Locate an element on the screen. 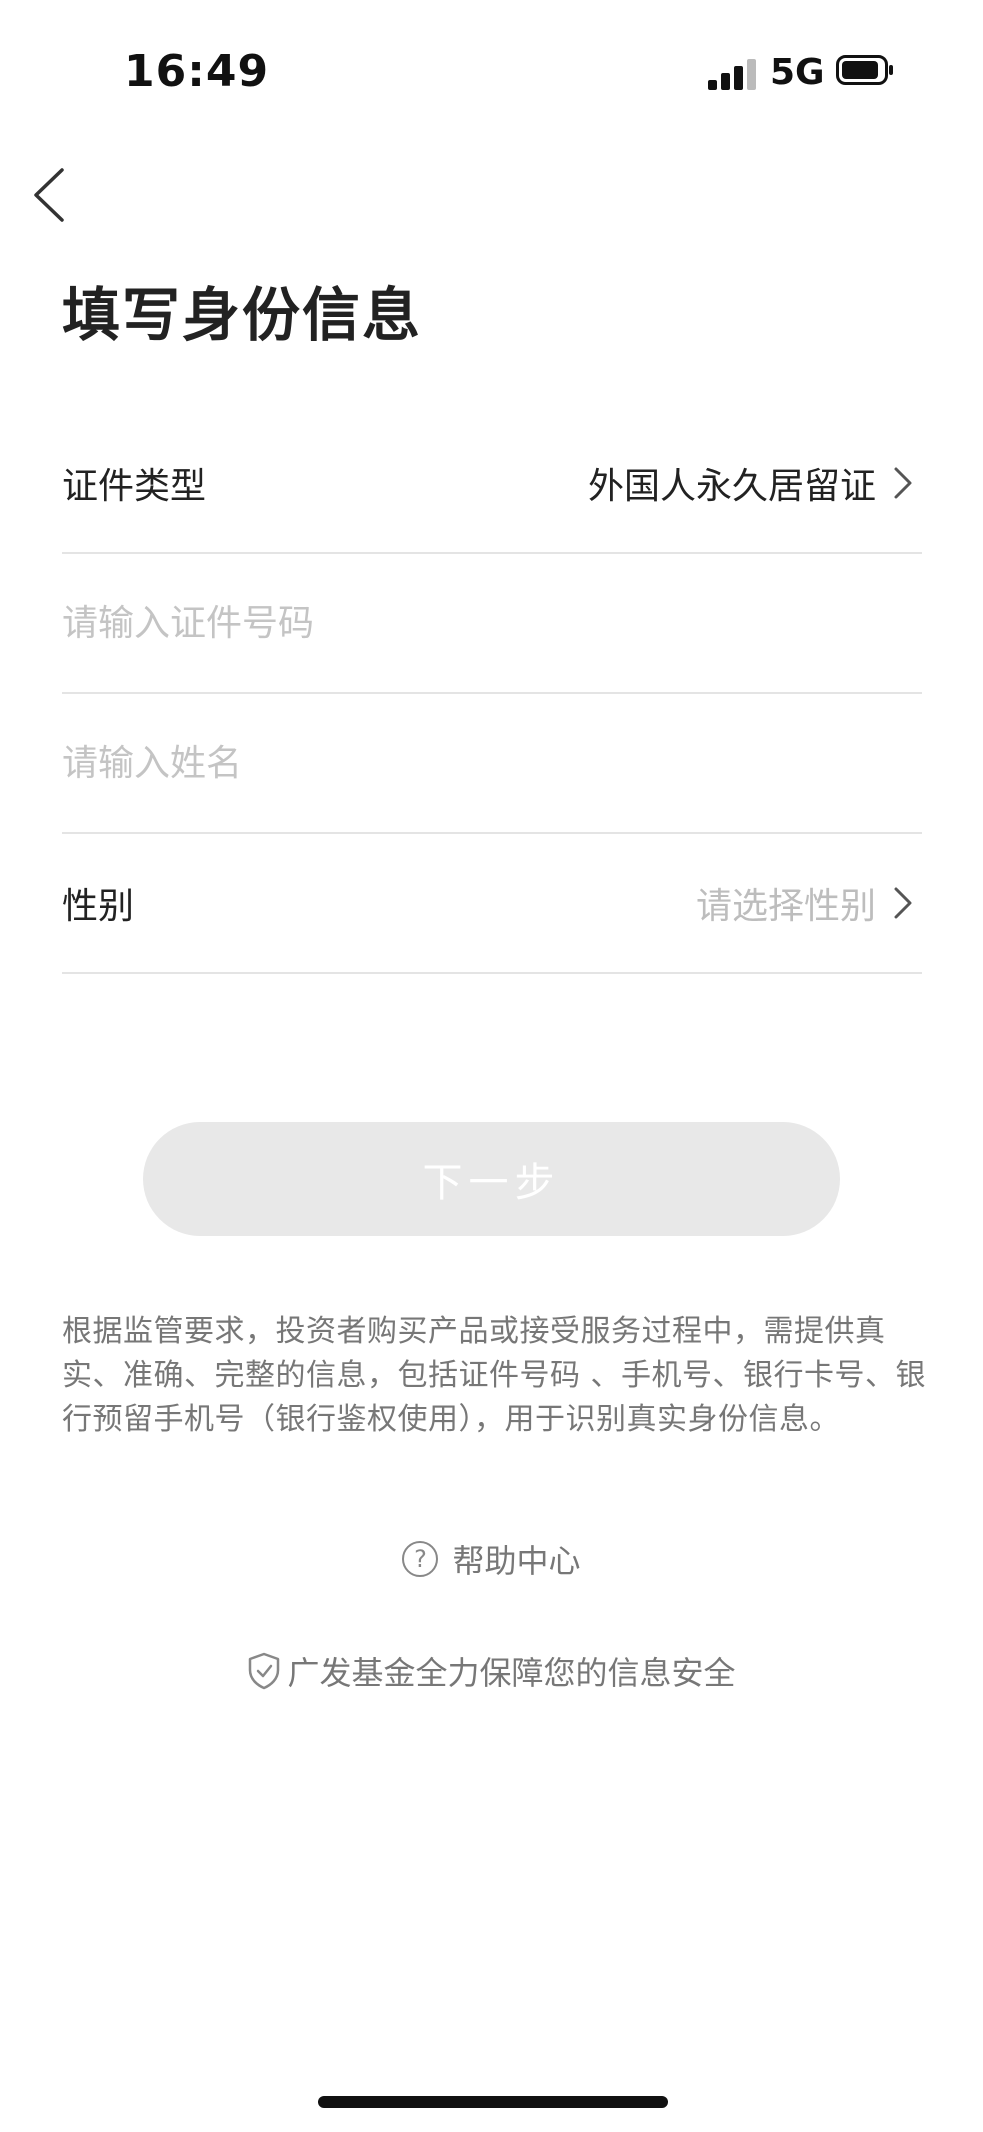 This screenshot has width=983, height=2132. gender-label: 性别 is located at coordinates (98, 906).